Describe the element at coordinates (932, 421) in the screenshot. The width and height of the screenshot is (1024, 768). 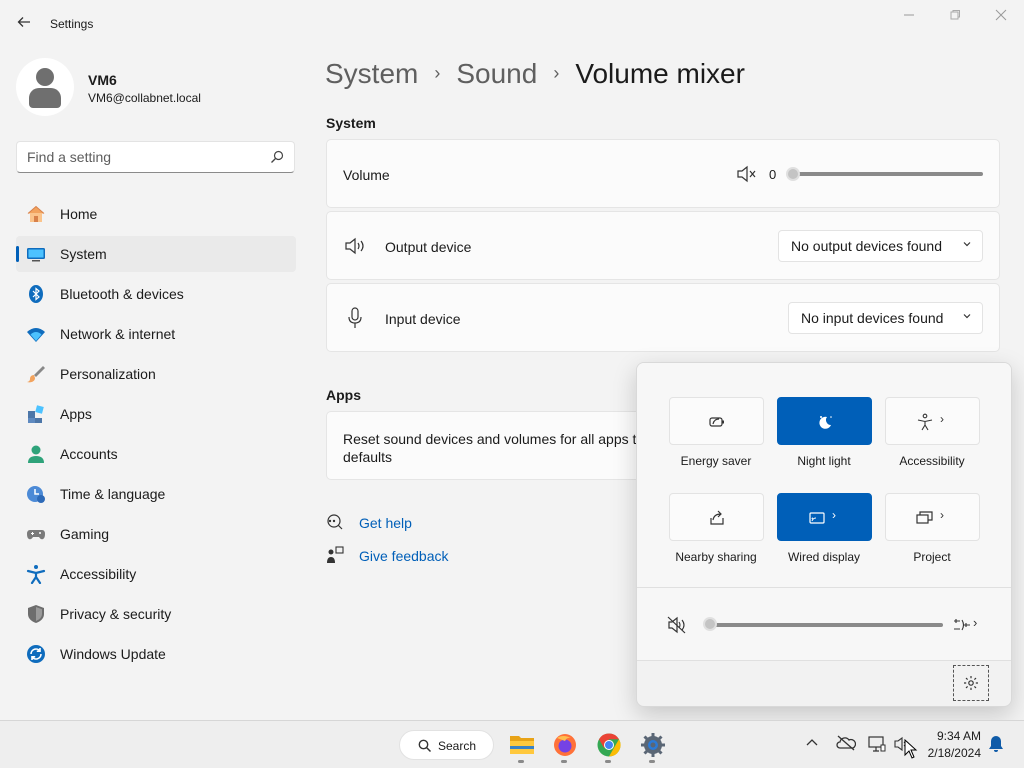
I see `accessibility-tile: ›` at that location.